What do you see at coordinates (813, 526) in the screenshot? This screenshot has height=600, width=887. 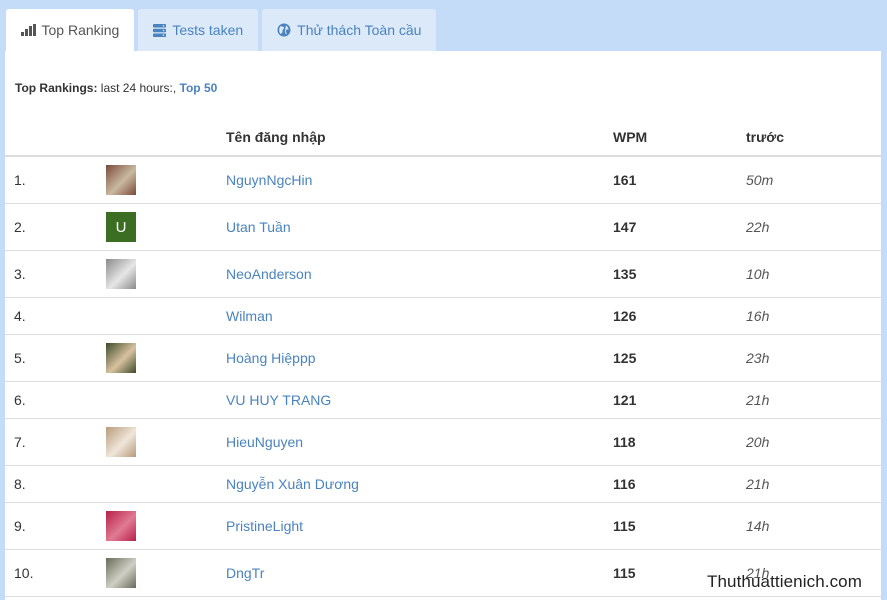 I see `time-ago-cell: 14h` at bounding box center [813, 526].